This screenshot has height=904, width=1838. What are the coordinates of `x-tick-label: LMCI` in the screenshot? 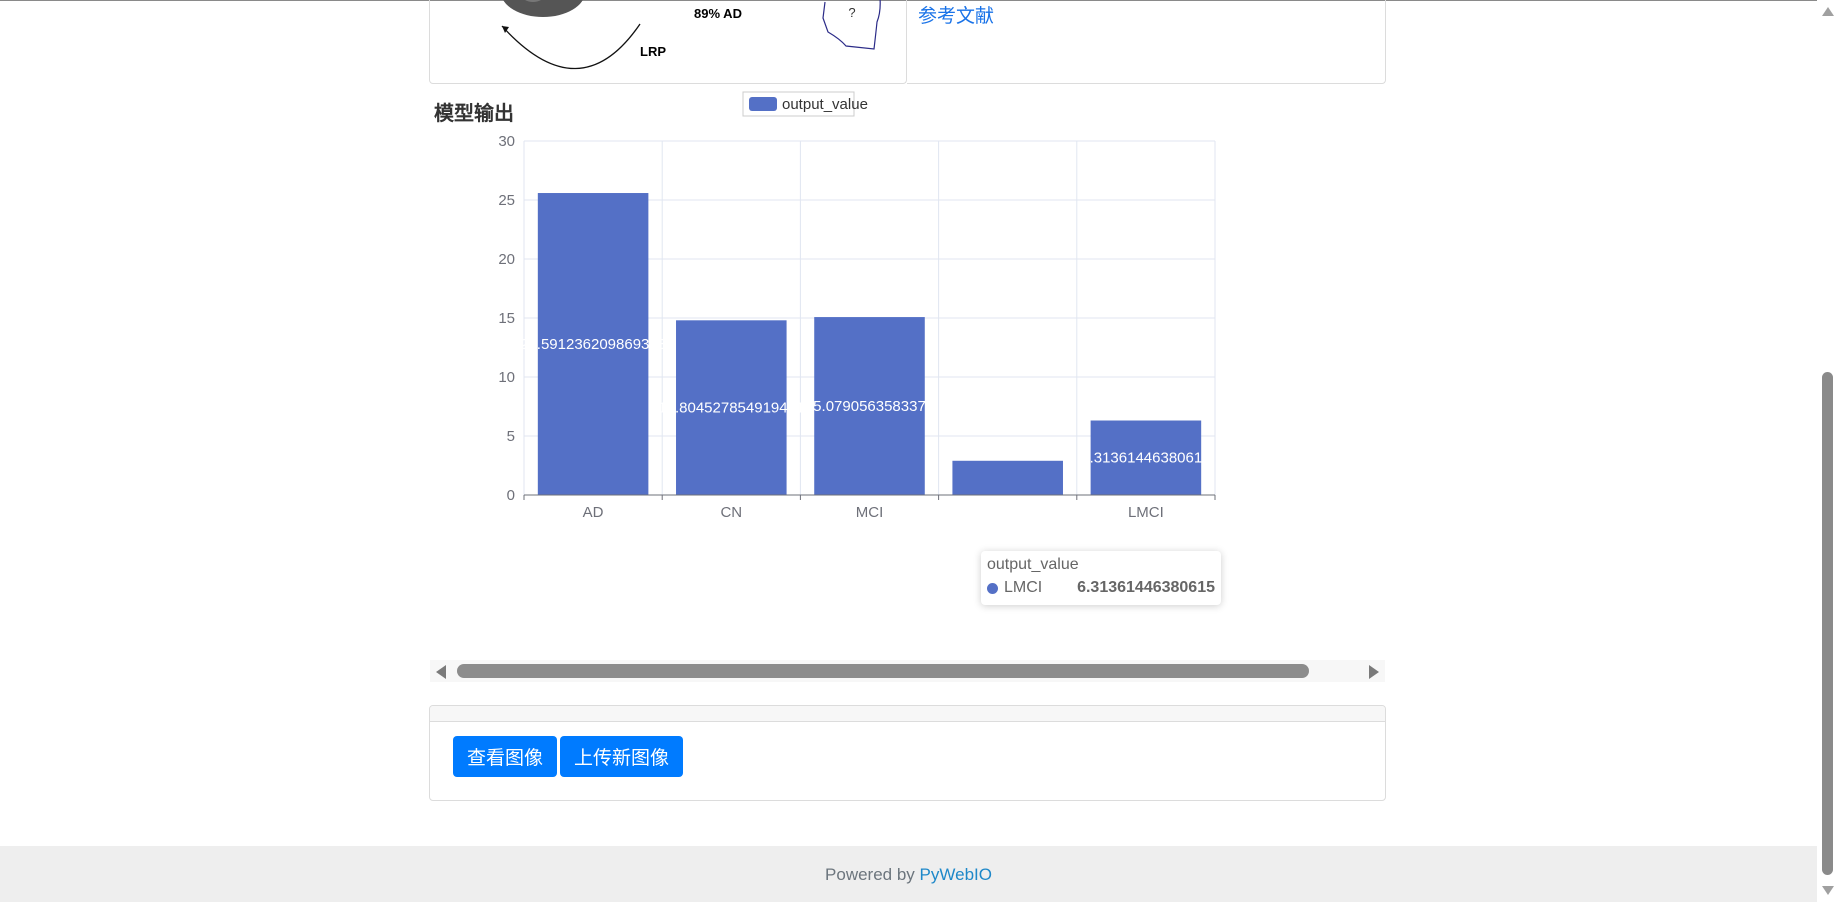 It's located at (1146, 512).